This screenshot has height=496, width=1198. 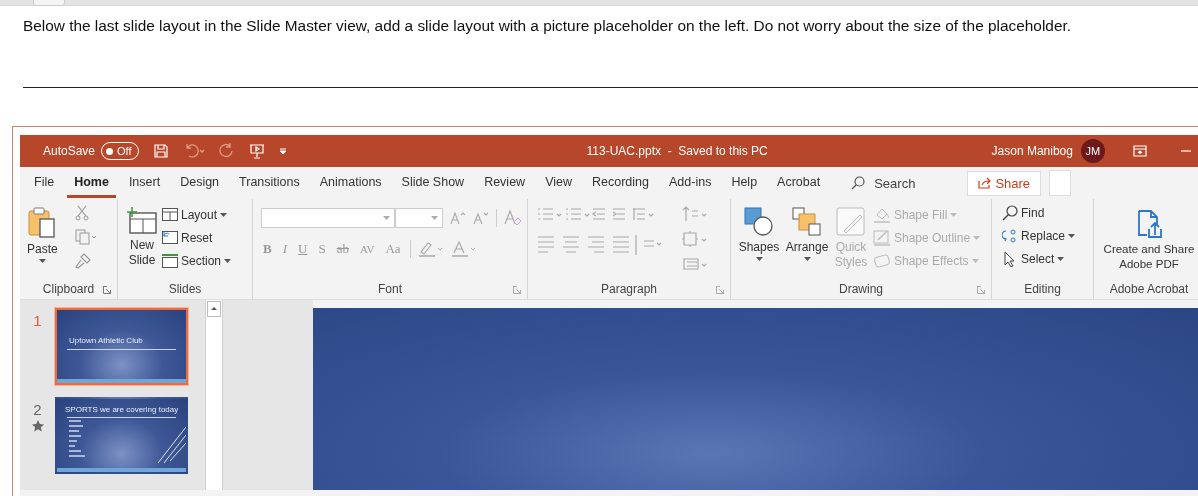 What do you see at coordinates (91, 183) in the screenshot?
I see `ribbon-tab: Home` at bounding box center [91, 183].